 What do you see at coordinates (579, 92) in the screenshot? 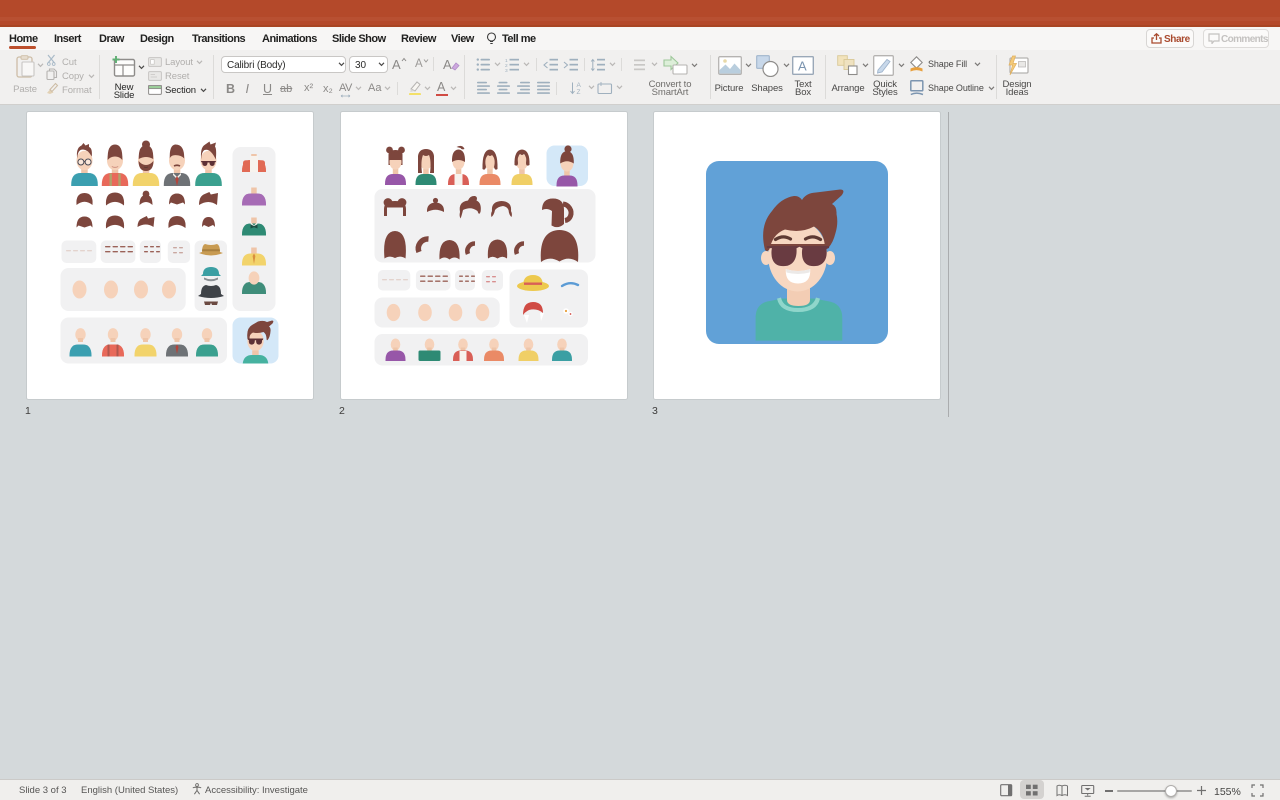
I see `svg-text: Z` at bounding box center [579, 92].